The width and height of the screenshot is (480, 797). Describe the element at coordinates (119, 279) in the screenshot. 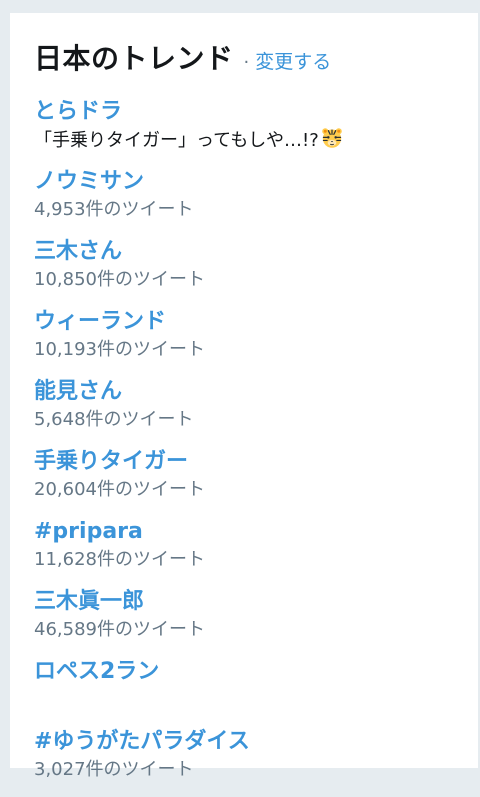

I see `trend-tweet-count: 10,850件のツイート` at that location.